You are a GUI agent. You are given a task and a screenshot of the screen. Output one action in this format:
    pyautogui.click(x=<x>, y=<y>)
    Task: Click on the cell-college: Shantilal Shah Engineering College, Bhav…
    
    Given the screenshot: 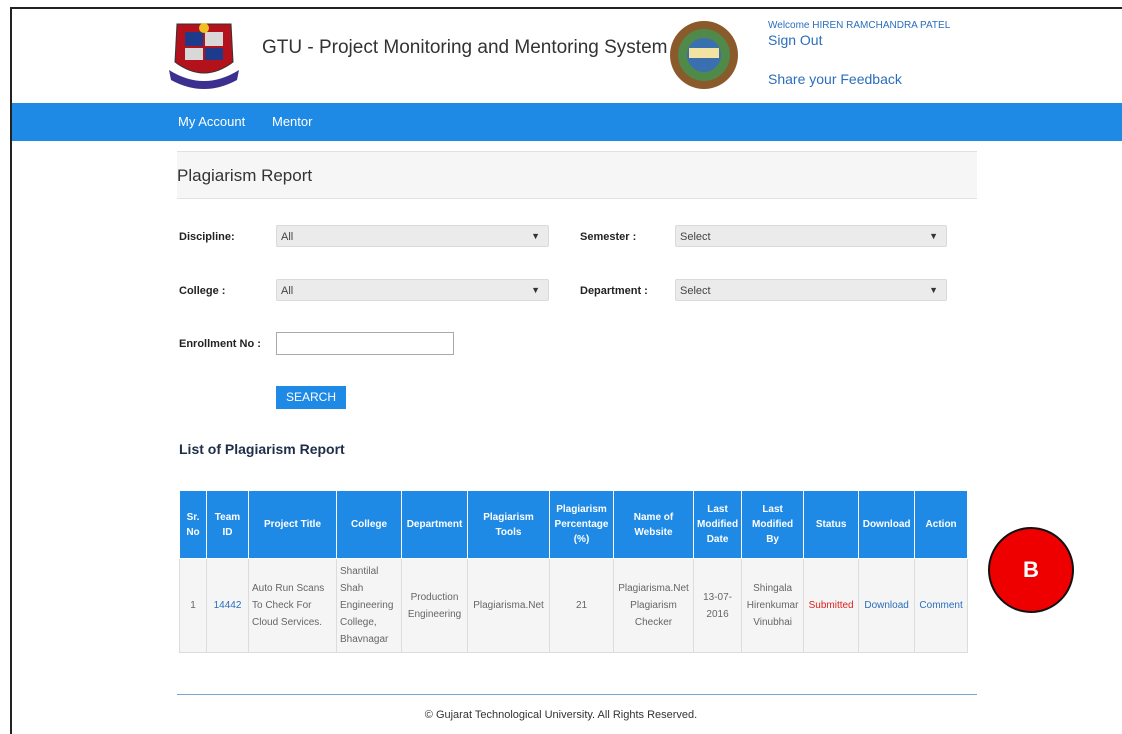 What is the action you would take?
    pyautogui.click(x=369, y=605)
    